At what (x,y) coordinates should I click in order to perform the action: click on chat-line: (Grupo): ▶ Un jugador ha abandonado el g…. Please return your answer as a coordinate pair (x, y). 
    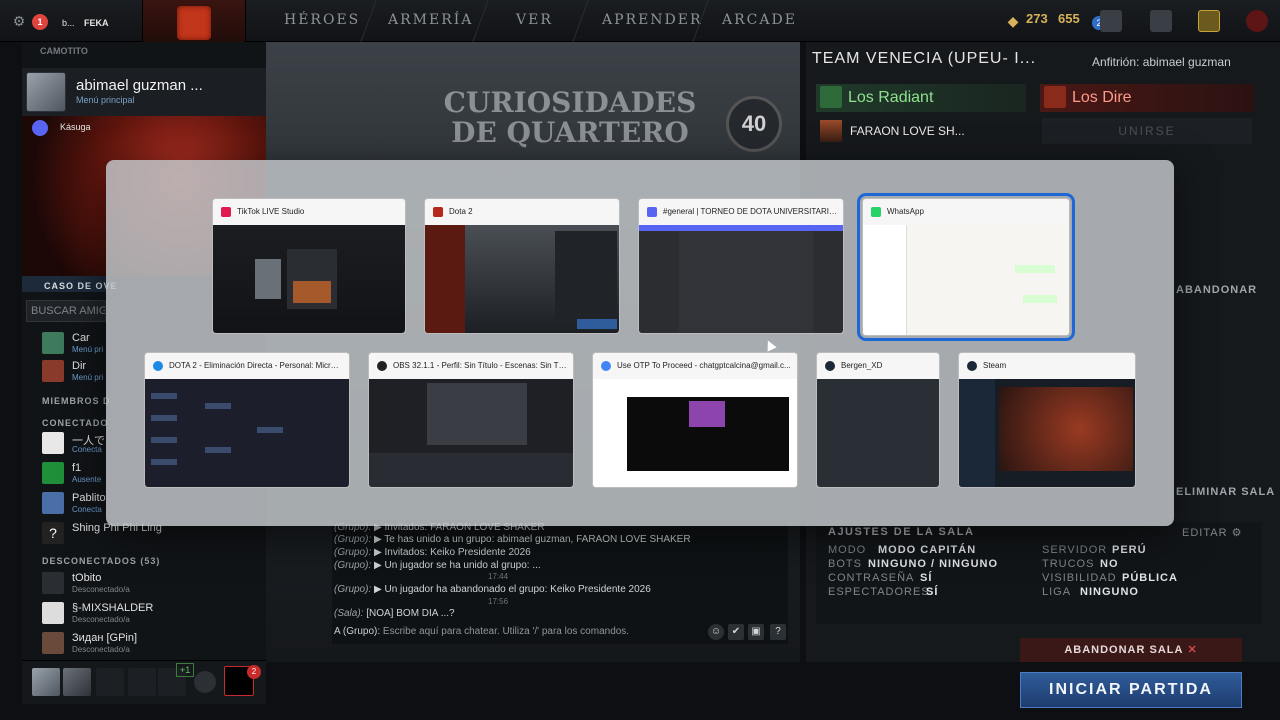
    Looking at the image, I should click on (492, 589).